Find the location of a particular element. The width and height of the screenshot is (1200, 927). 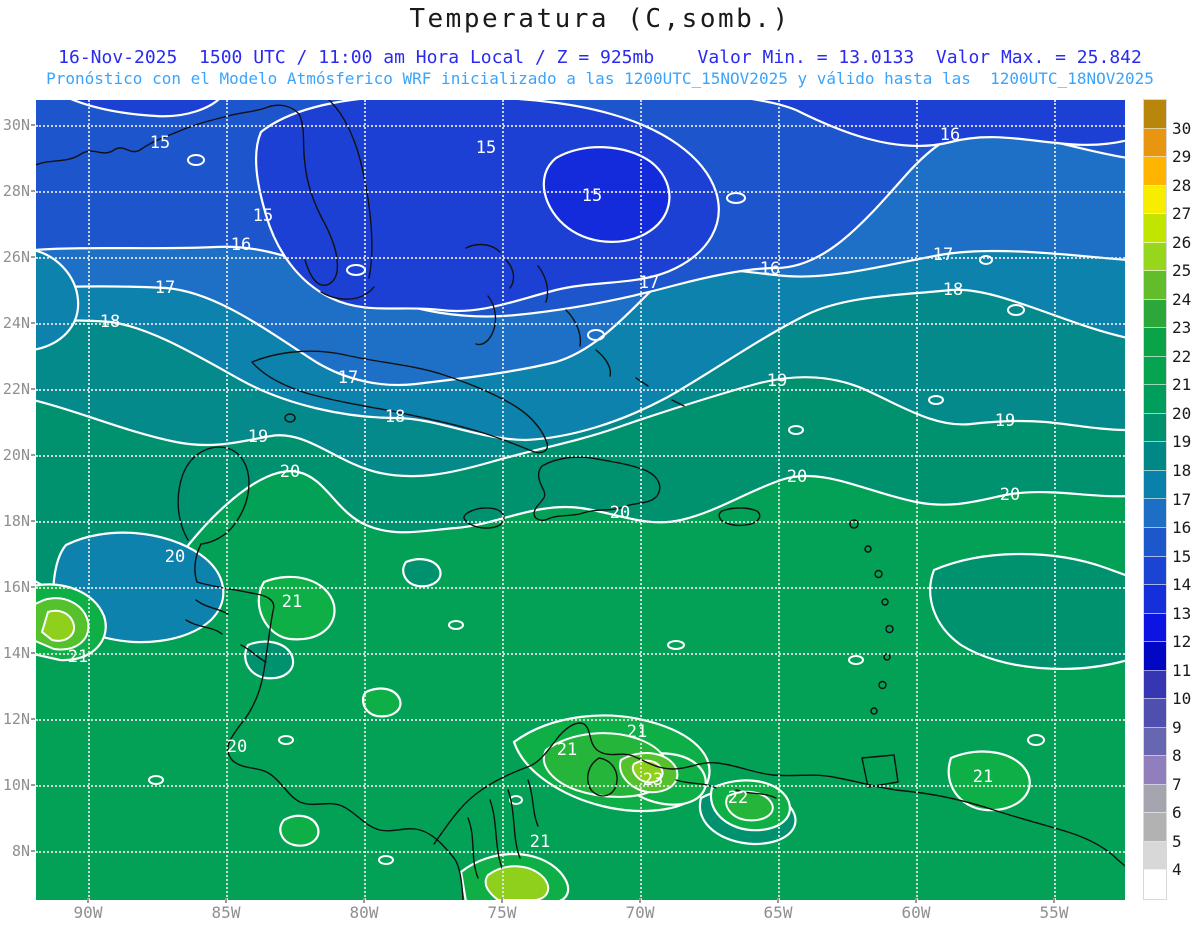

longitude-label: 80W is located at coordinates (364, 912).